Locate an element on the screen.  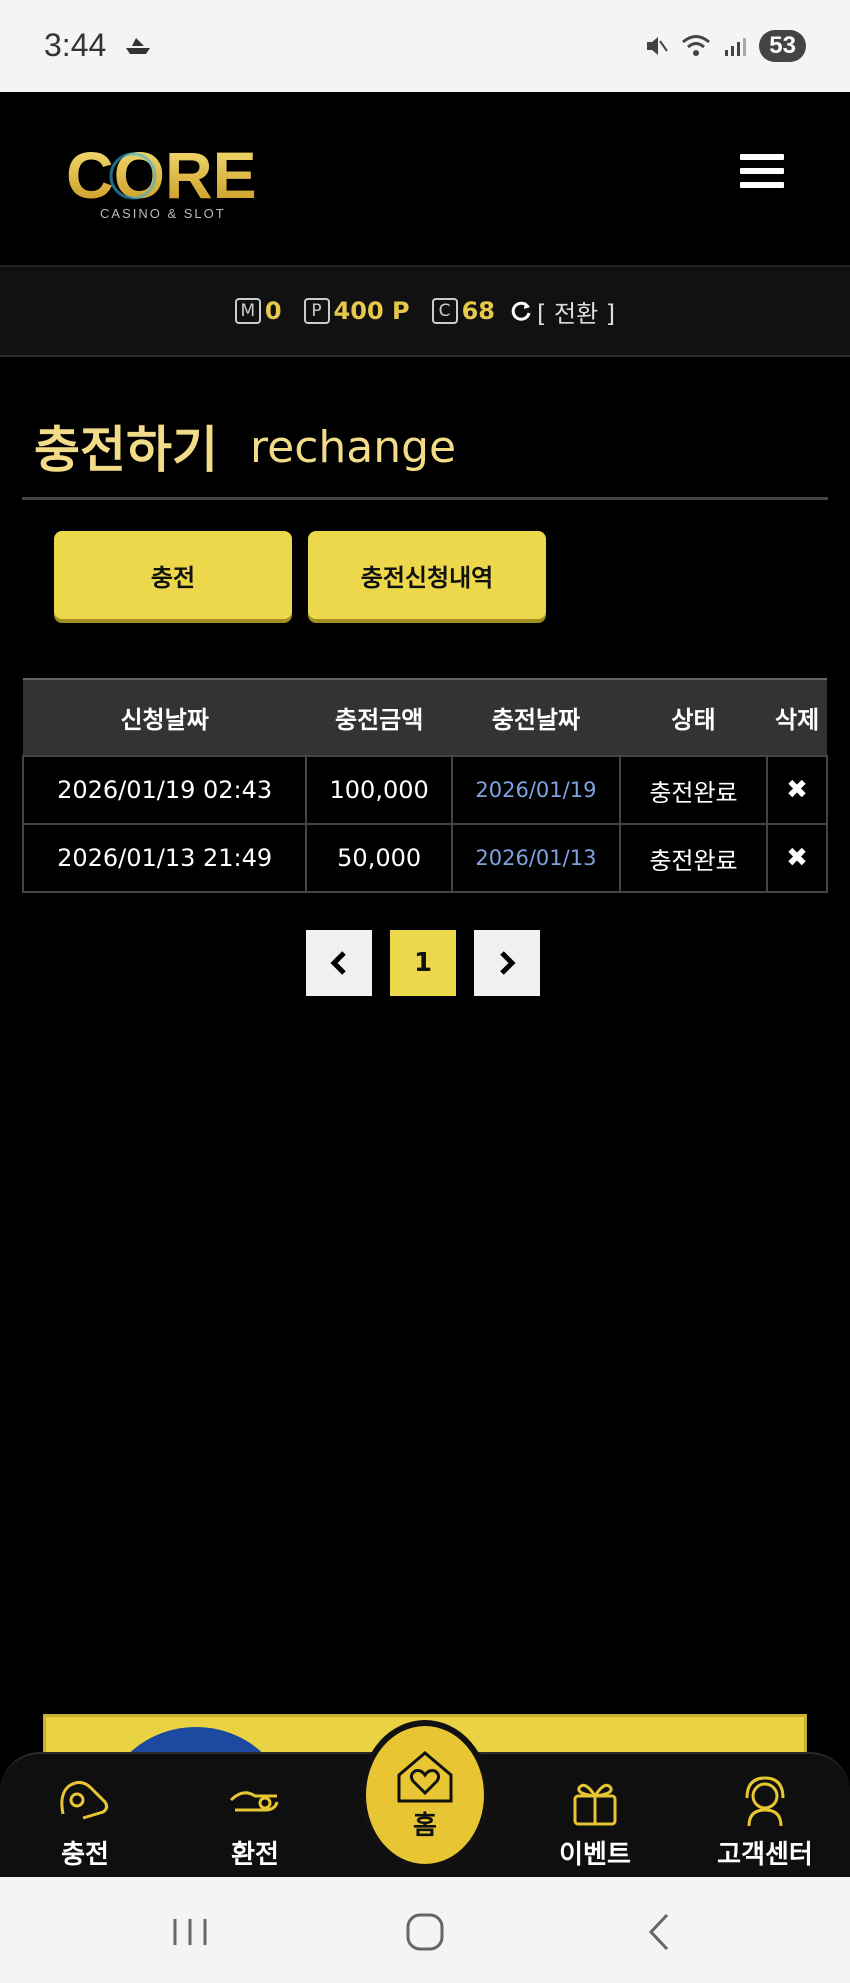
page-number-button: 1 is located at coordinates (423, 963).